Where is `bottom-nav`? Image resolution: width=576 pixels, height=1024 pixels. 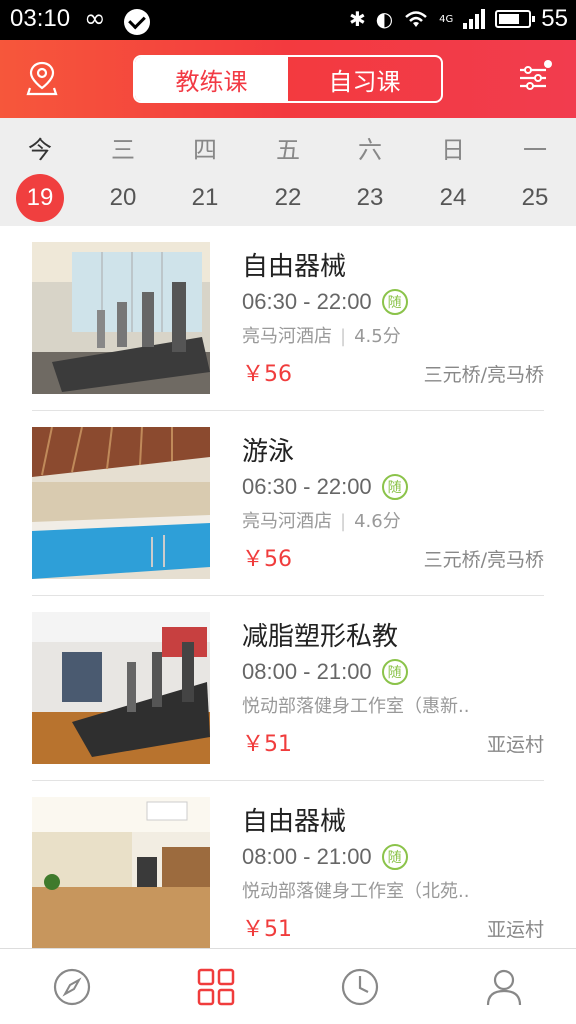 bottom-nav is located at coordinates (288, 986).